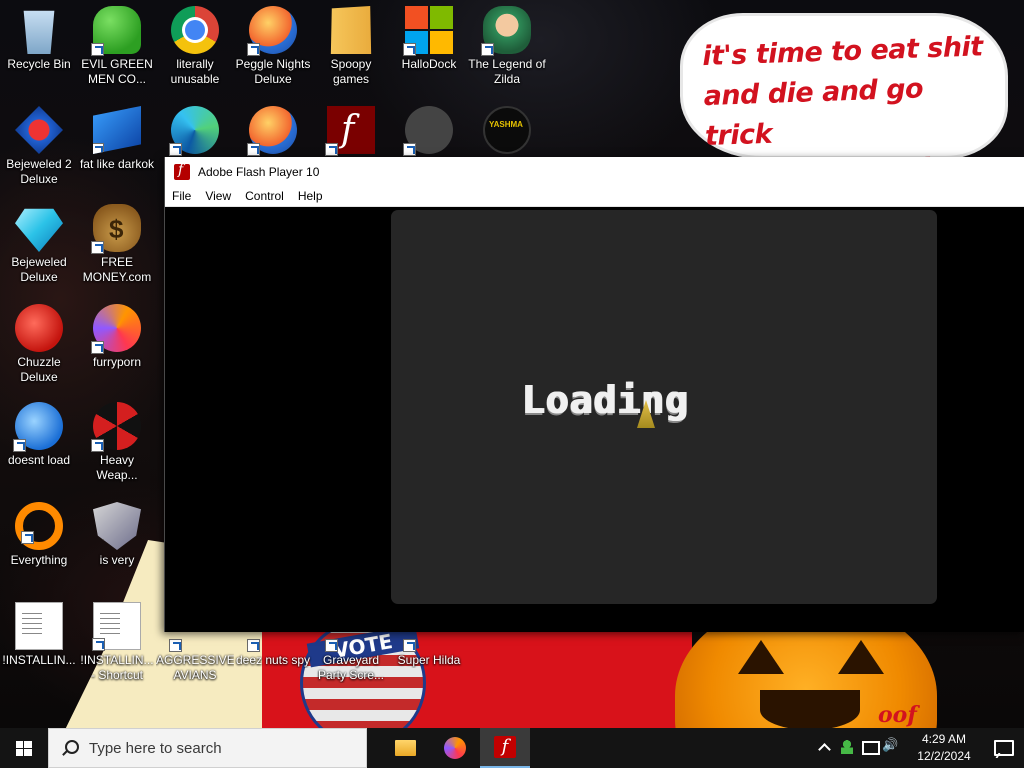 This screenshot has height=768, width=1024. What do you see at coordinates (810, 709) in the screenshot?
I see `pumpkin-mouth` at bounding box center [810, 709].